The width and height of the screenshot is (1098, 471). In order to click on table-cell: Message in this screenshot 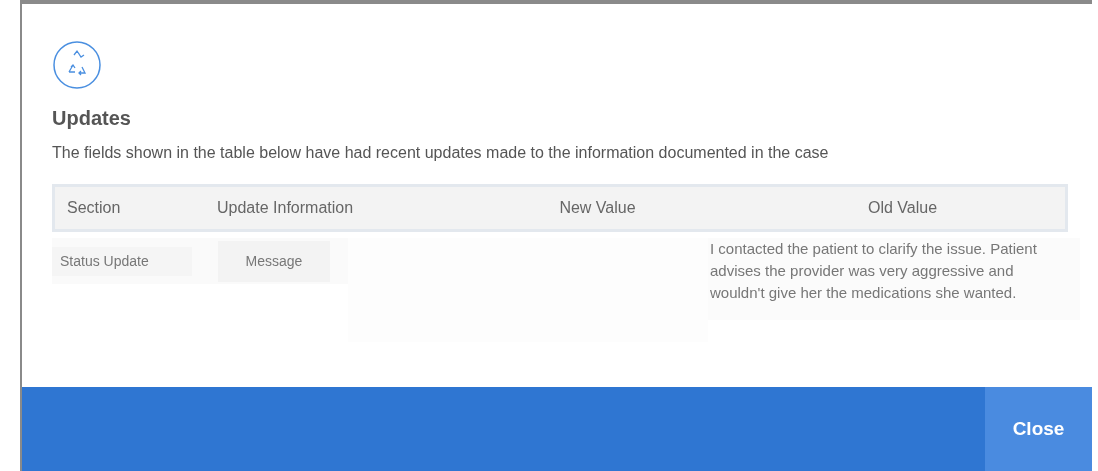, I will do `click(274, 261)`.